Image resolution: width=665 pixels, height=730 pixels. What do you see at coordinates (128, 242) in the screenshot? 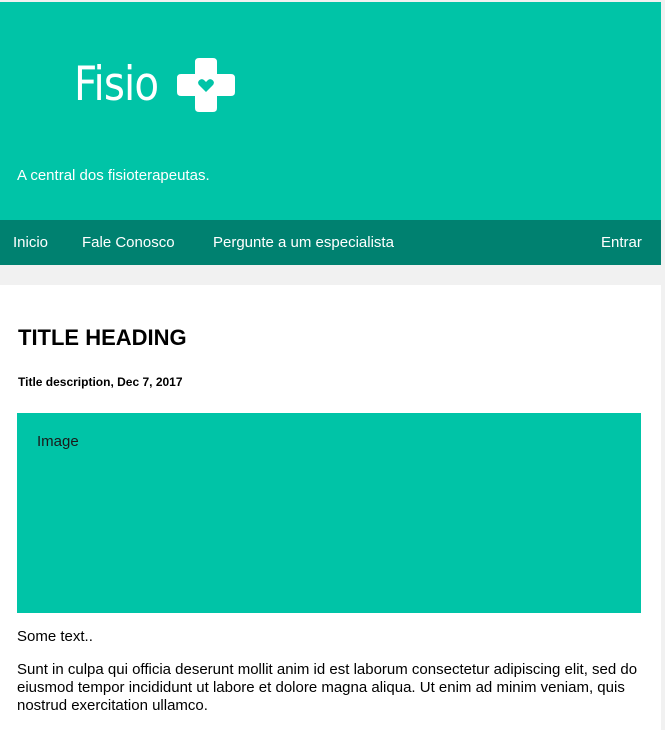
I see `nav-item-fale-conosco: Fale Conosco` at bounding box center [128, 242].